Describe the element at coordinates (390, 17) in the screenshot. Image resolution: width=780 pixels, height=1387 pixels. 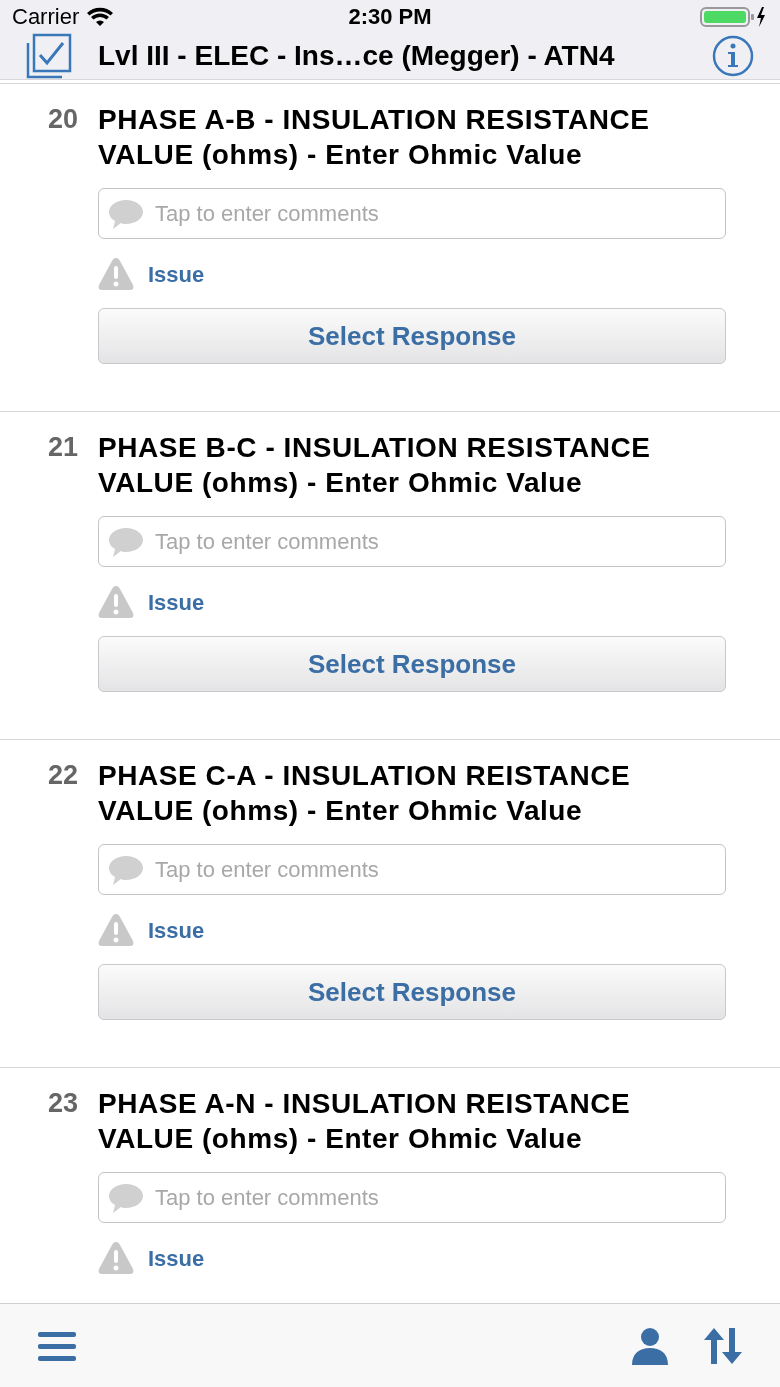
I see `clock-label: 2:30 PM` at that location.